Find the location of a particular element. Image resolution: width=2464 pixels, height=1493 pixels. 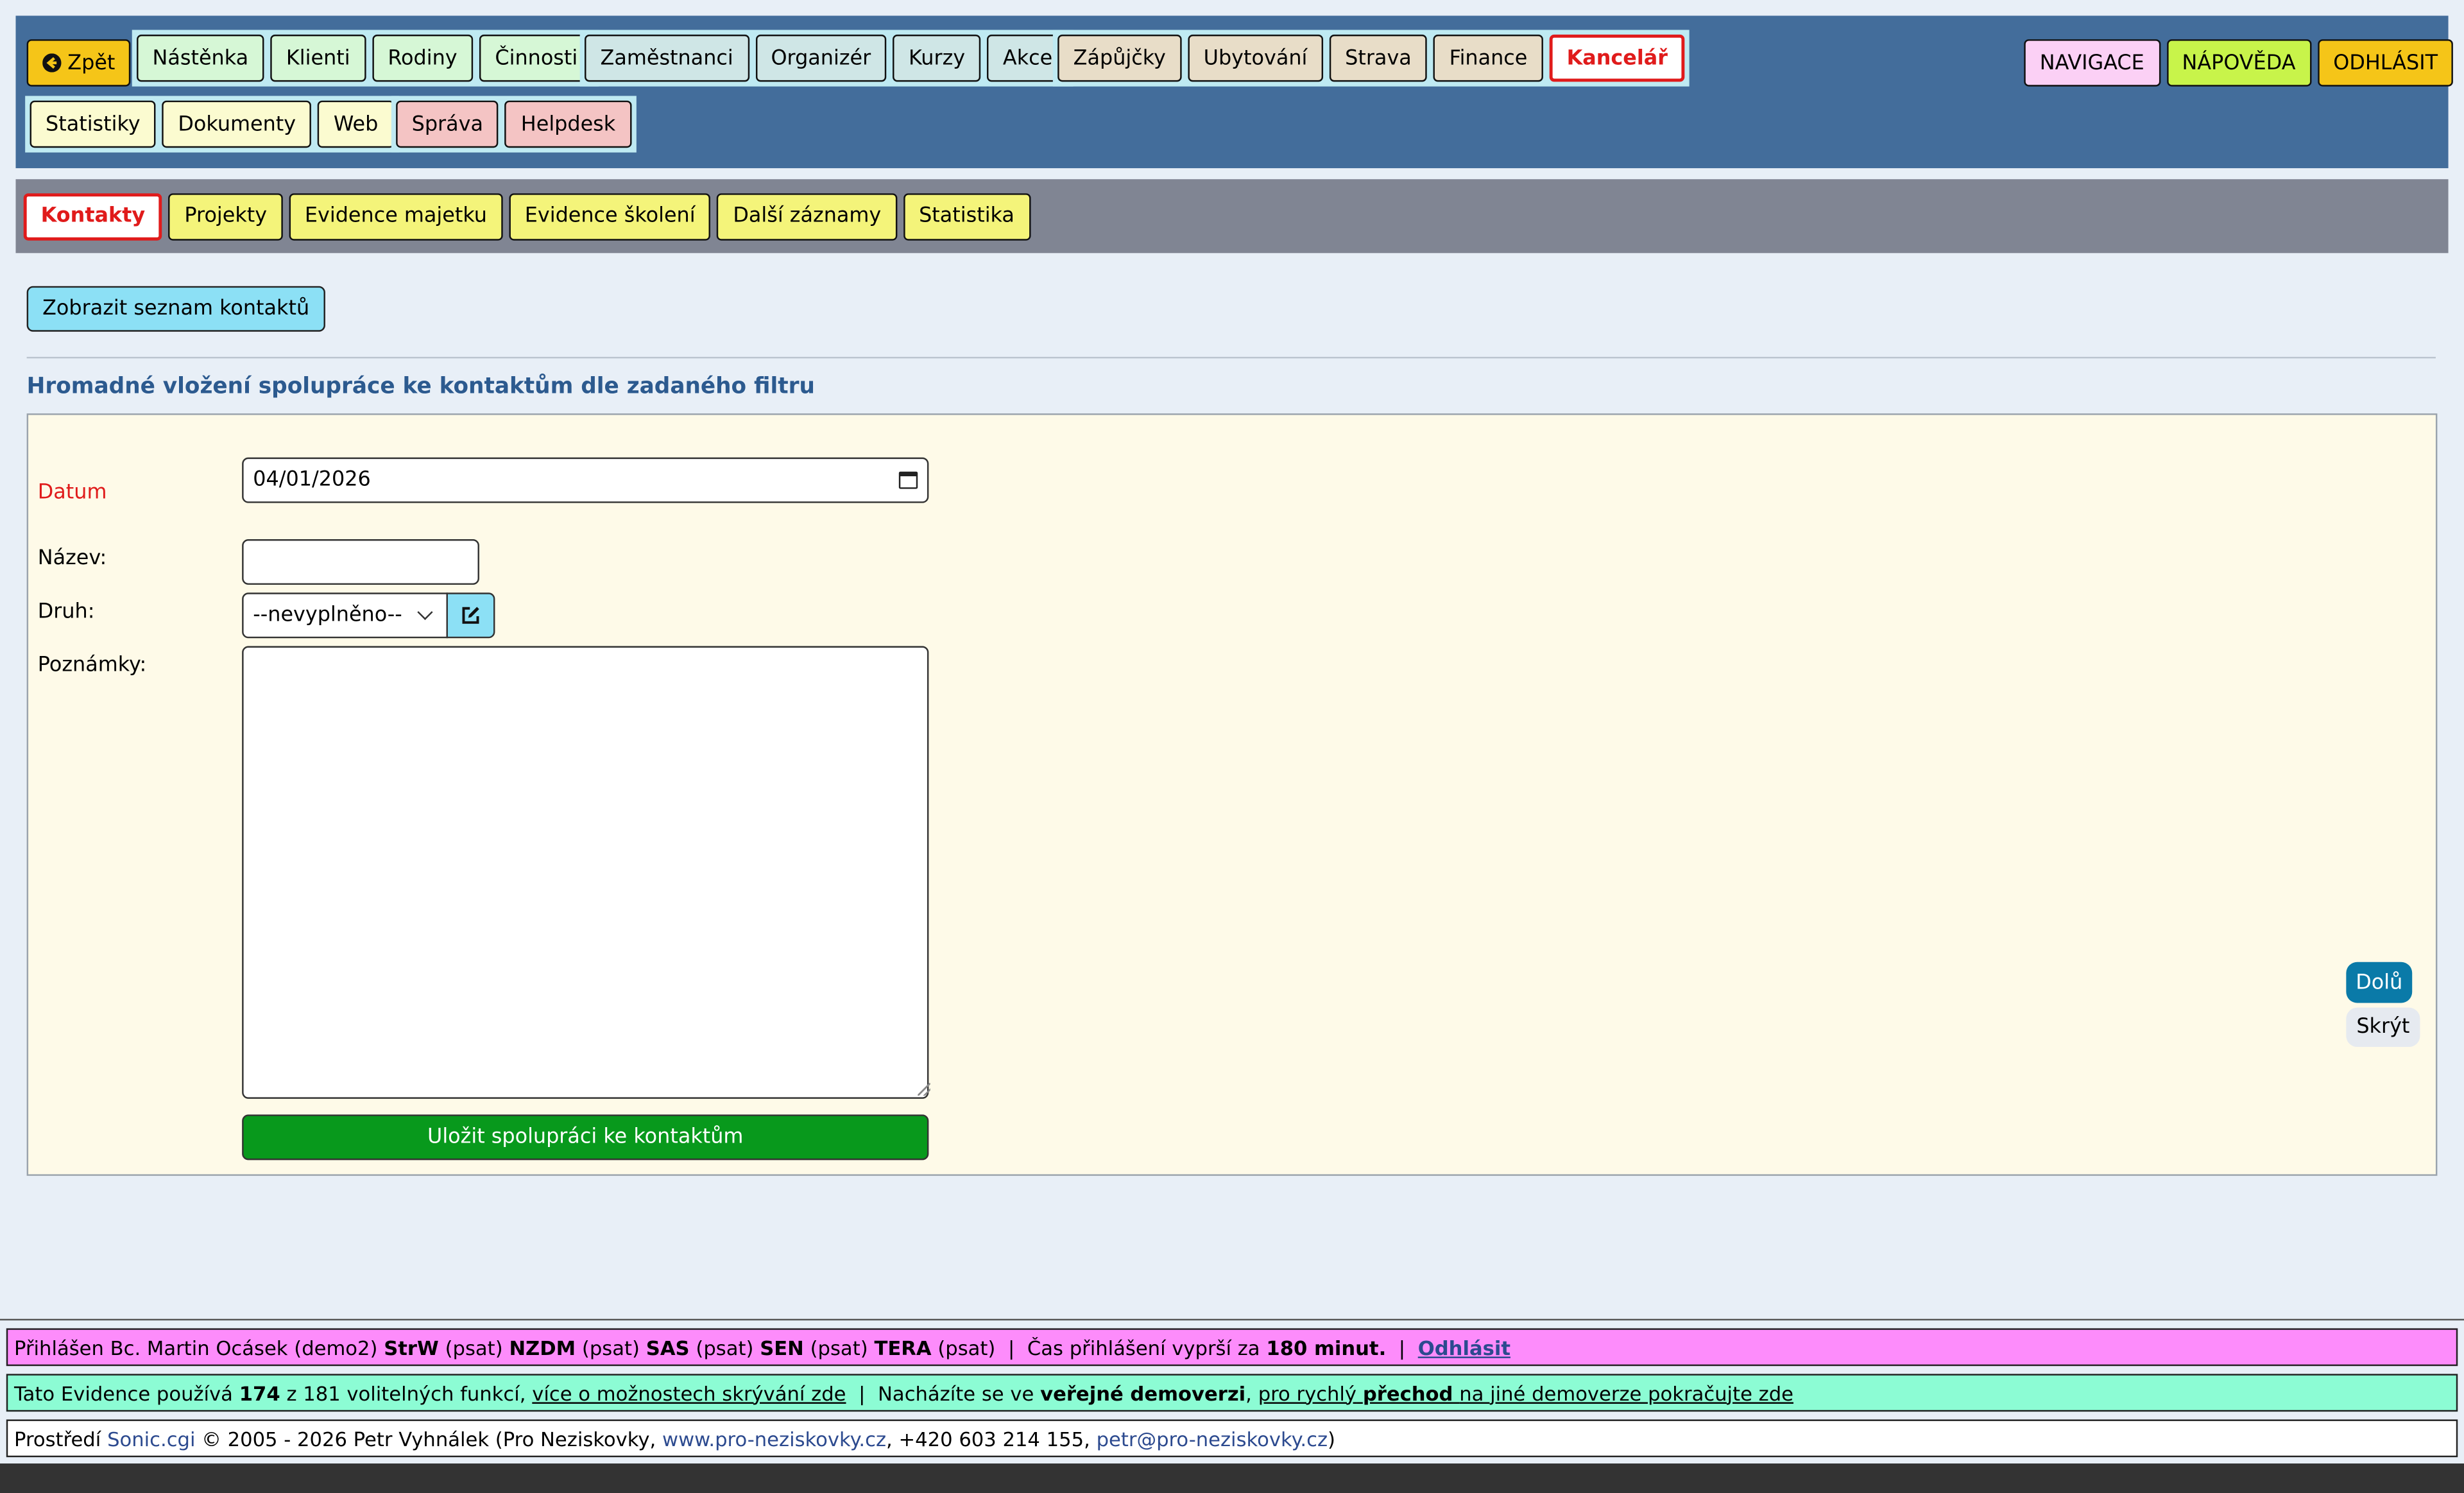

type-label: Druh: is located at coordinates (66, 612).